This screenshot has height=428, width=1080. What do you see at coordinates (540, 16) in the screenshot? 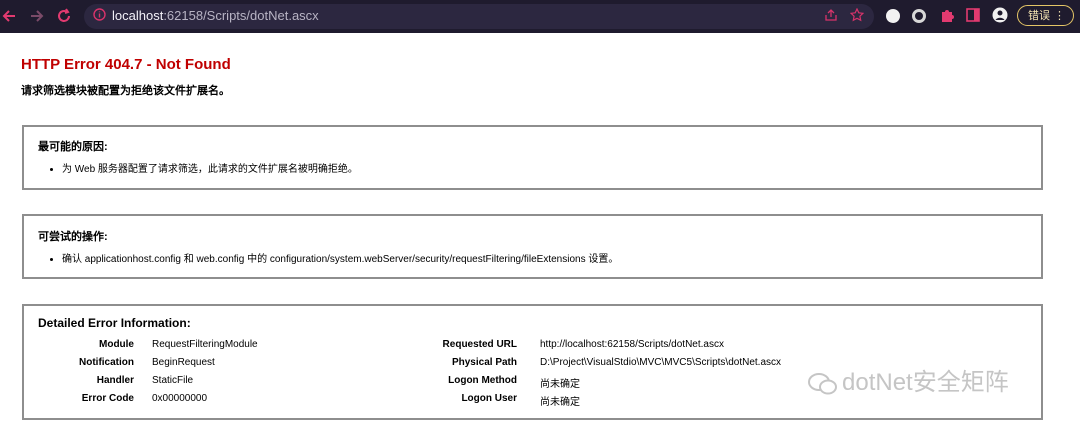
I see `browser-toolbar: localhost:62158/Scripts/dotNet.ascx 错误 ⋮` at bounding box center [540, 16].